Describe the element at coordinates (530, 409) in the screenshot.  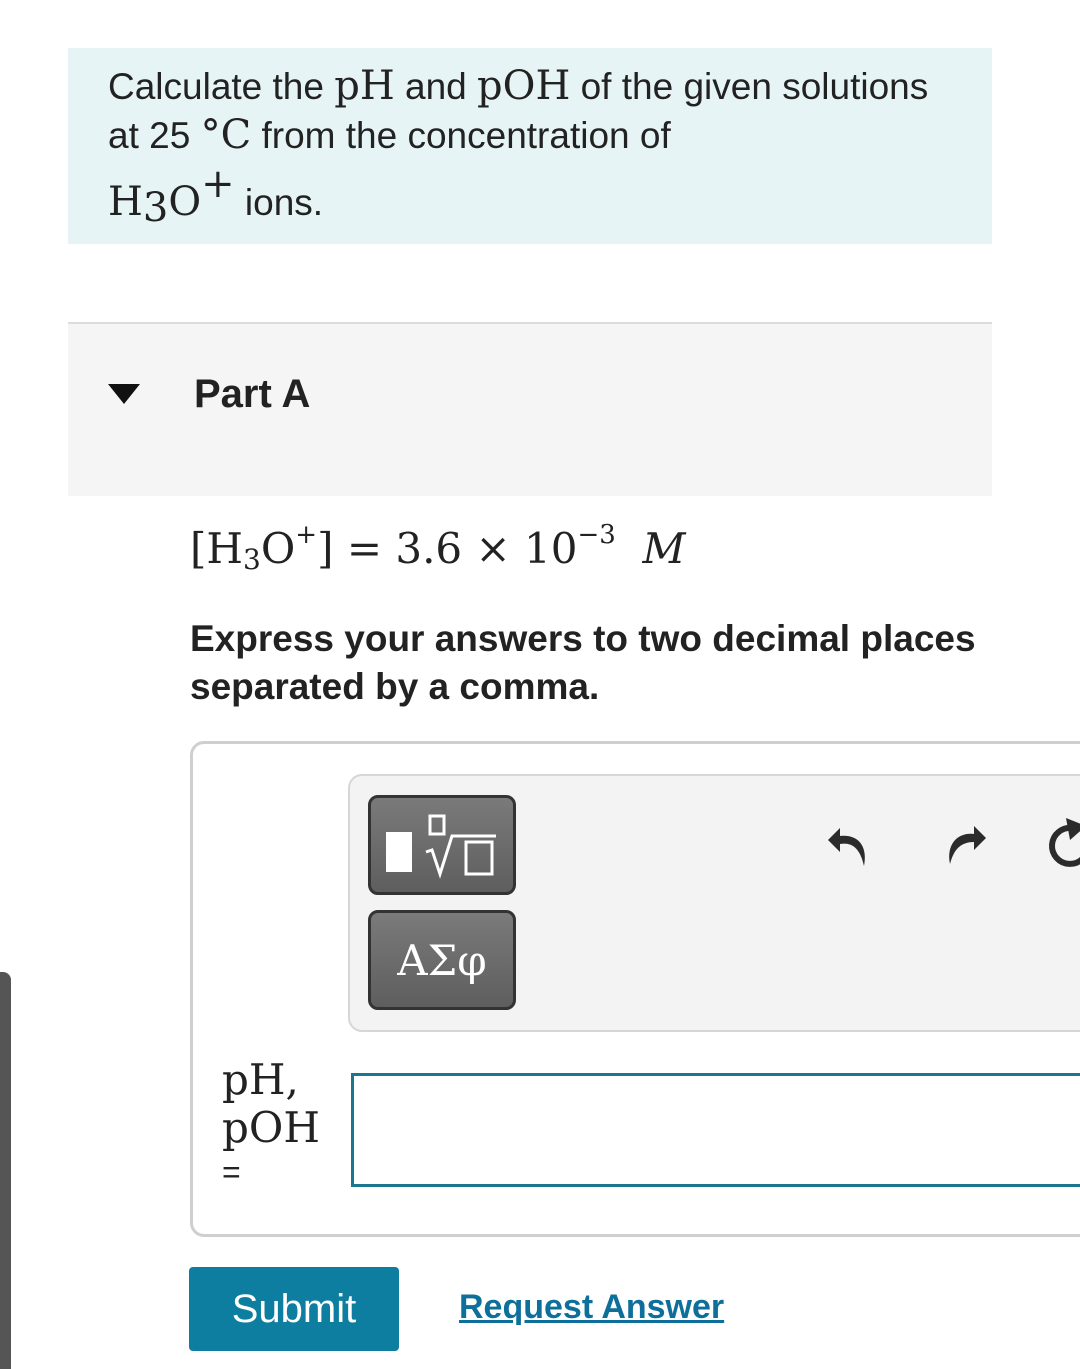
I see `part-a-header: Part A` at that location.